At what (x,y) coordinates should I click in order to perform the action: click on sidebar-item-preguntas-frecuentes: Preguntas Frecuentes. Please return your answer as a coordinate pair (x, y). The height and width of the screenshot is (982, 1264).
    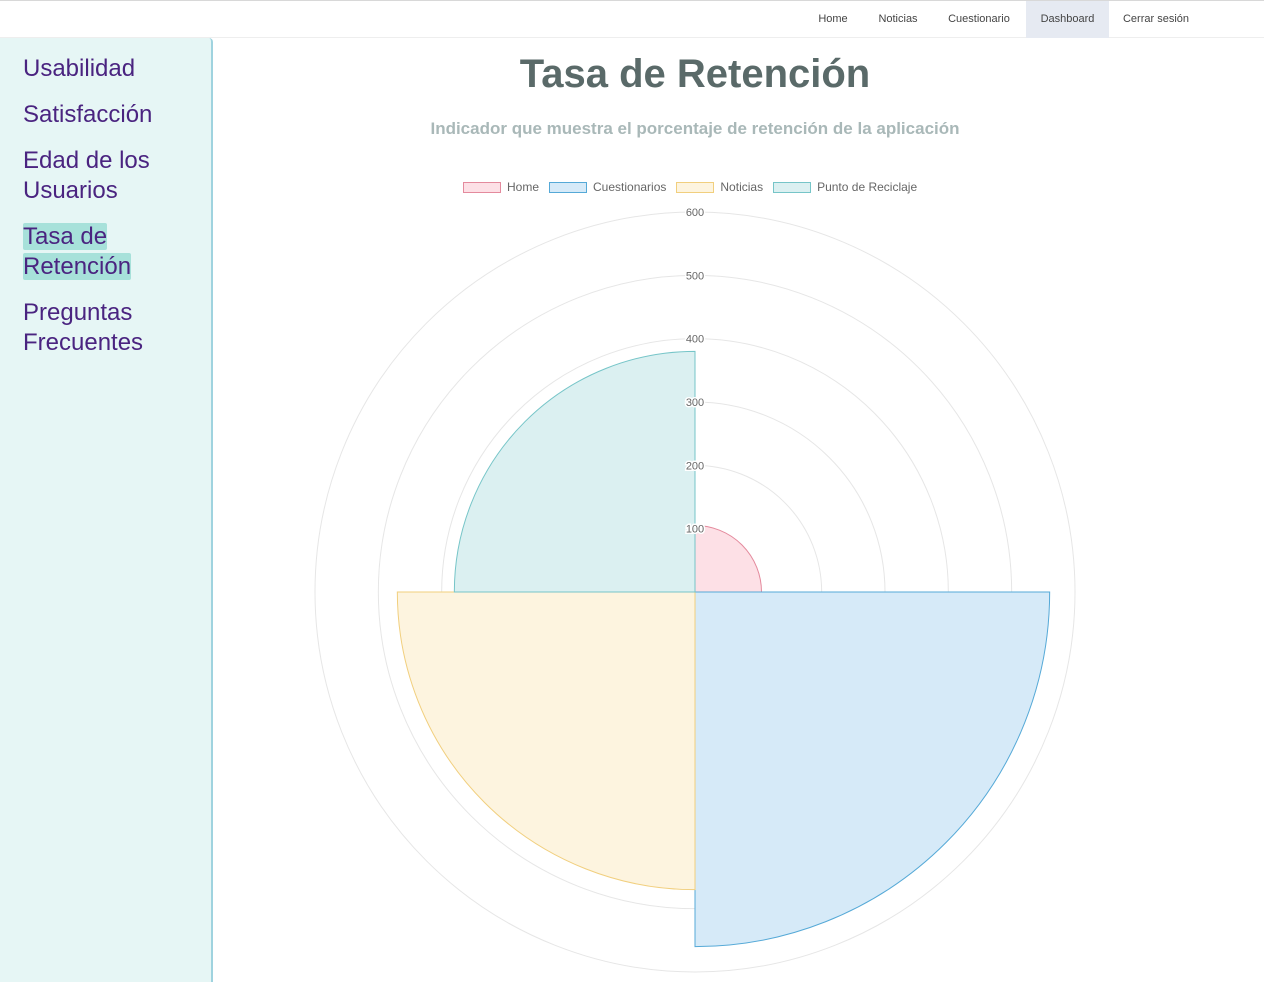
    Looking at the image, I should click on (93, 328).